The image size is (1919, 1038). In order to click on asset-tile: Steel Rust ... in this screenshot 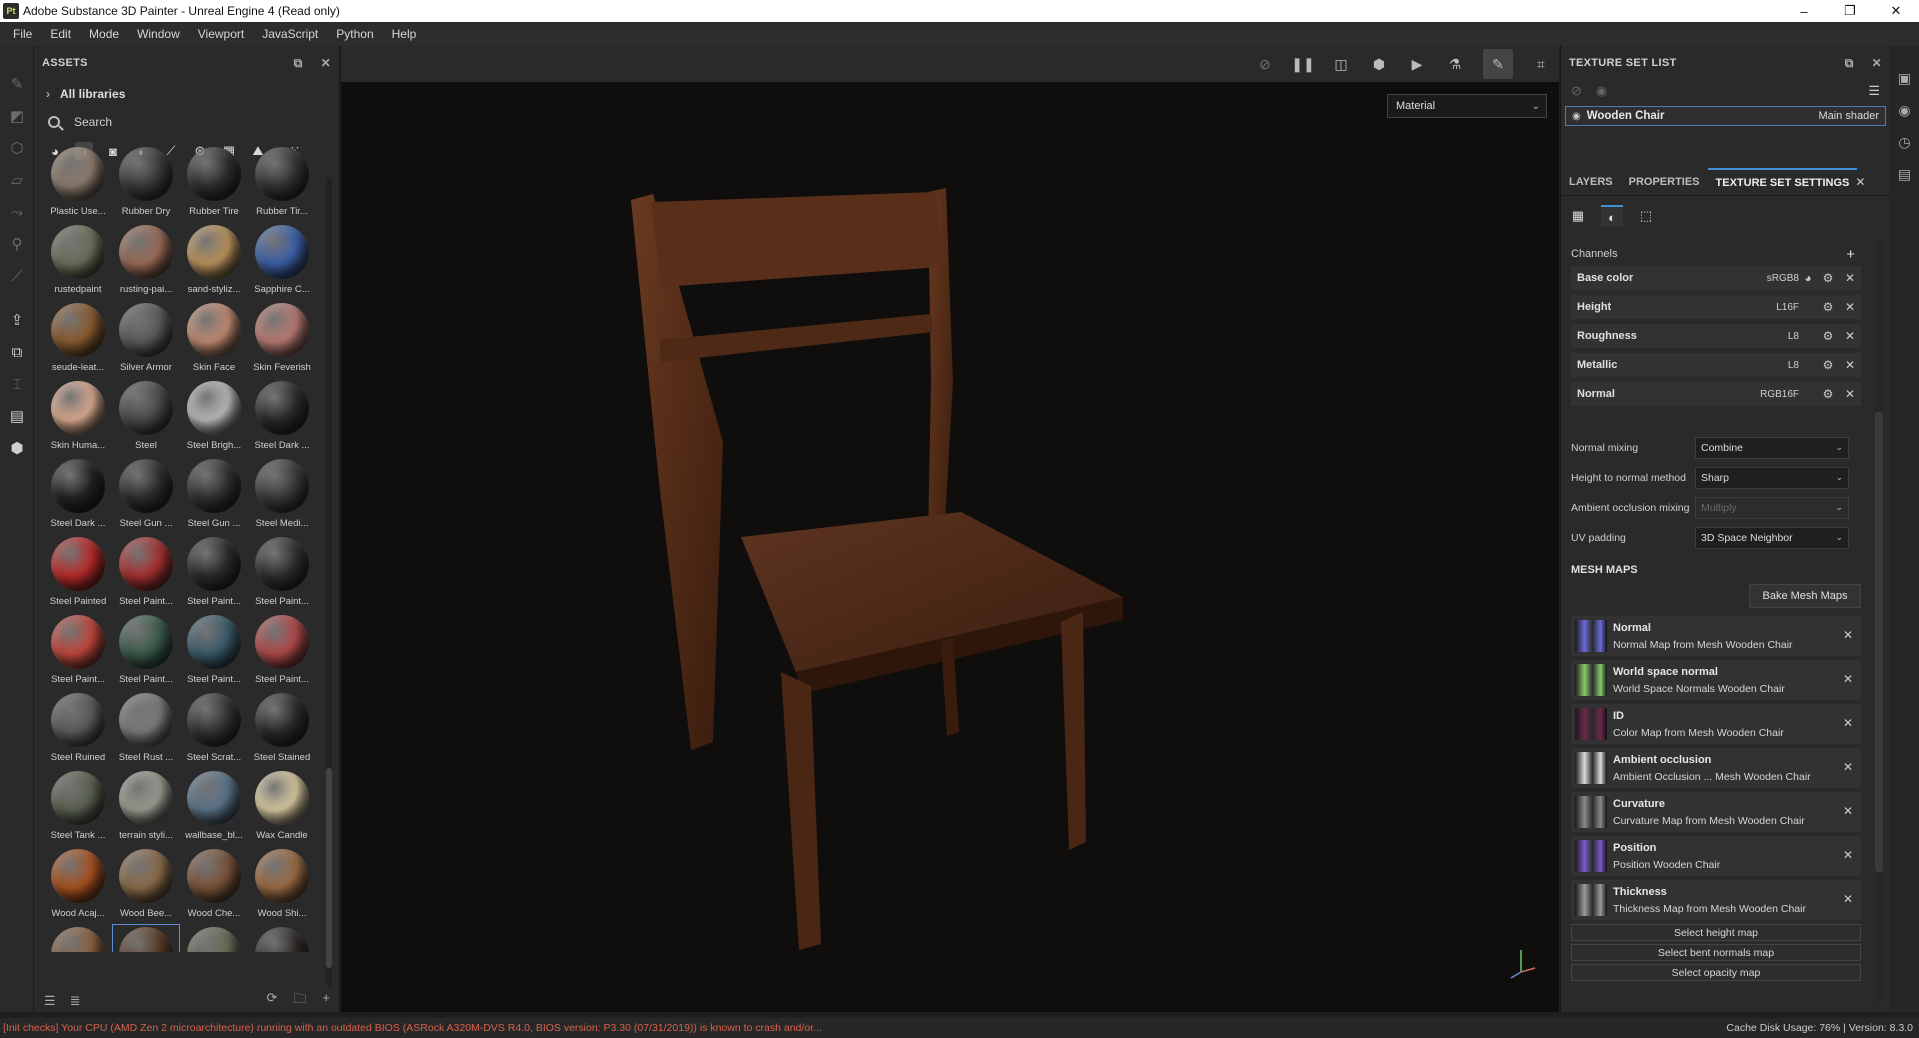, I will do `click(146, 729)`.